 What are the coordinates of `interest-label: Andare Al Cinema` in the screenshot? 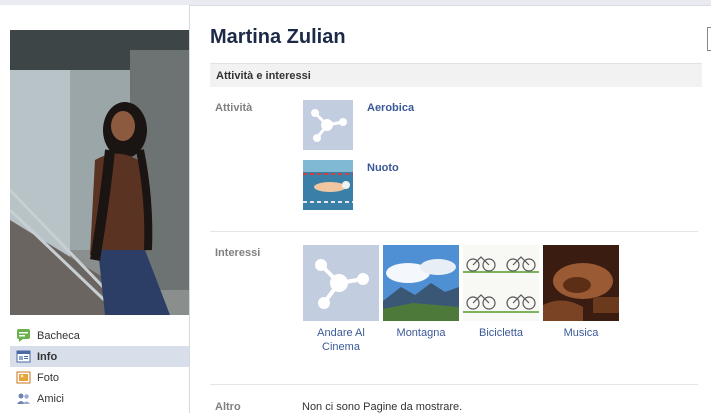 It's located at (341, 340).